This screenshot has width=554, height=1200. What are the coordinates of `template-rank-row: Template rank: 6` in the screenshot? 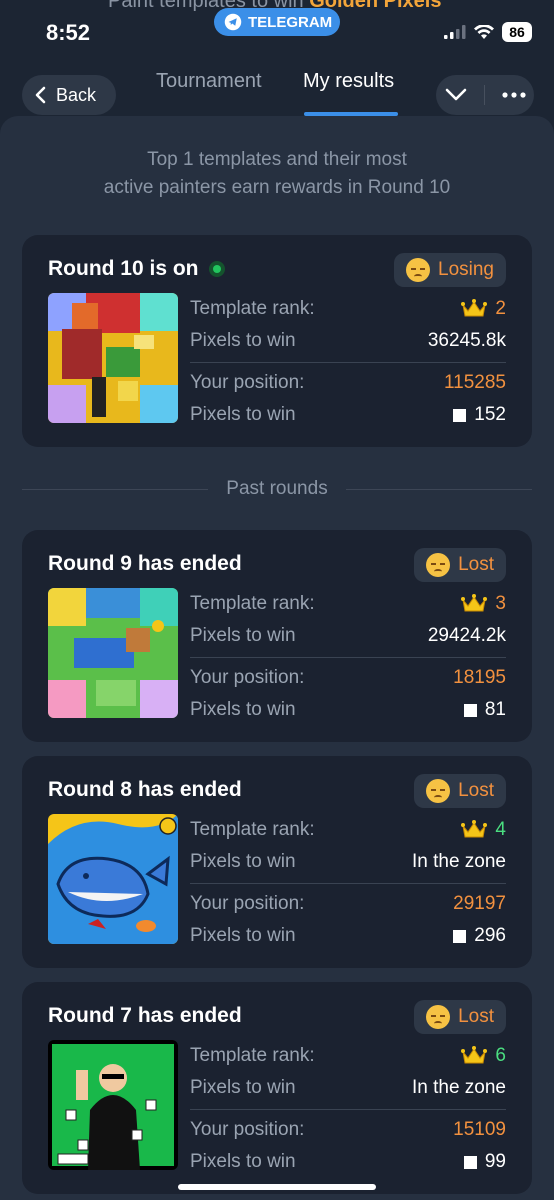 It's located at (348, 1055).